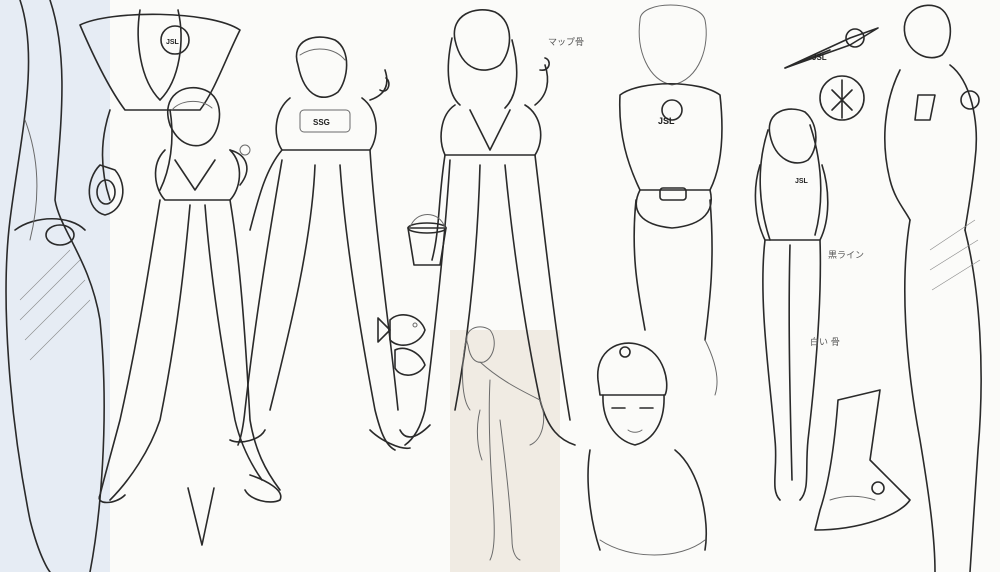 The width and height of the screenshot is (1000, 572). Describe the element at coordinates (320, 243) in the screenshot. I see `figure-sketch-2: SSG` at that location.